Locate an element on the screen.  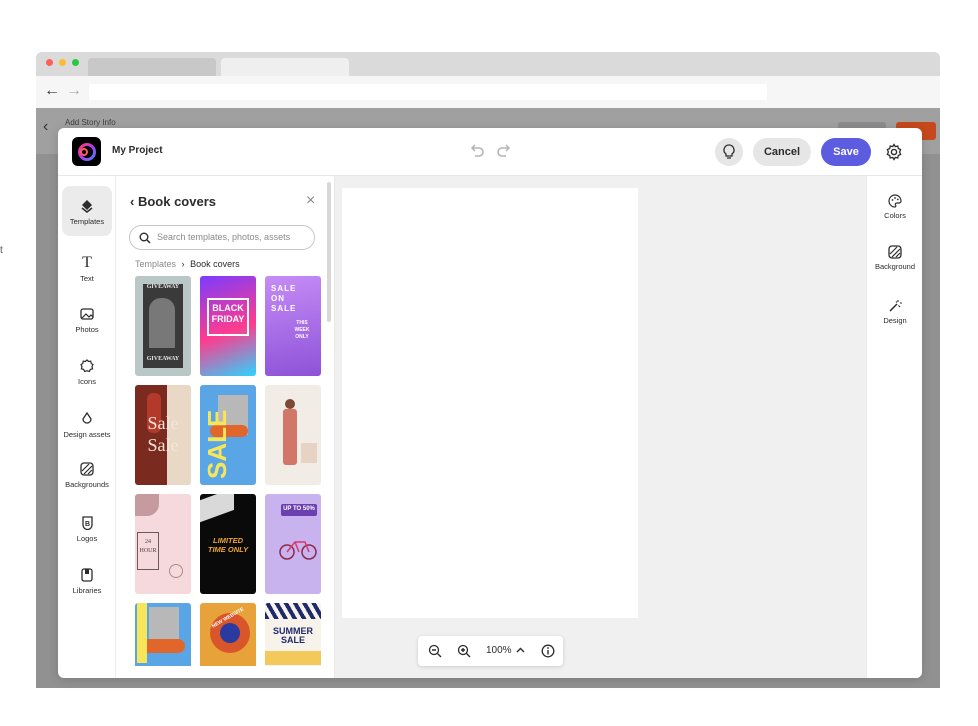
panel-scrollbar is located at coordinates (329, 252).